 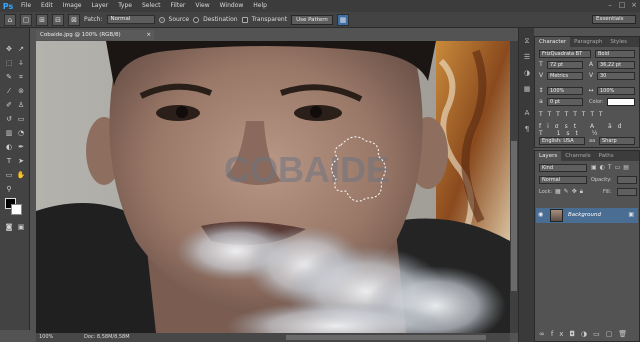 I want to click on antialias-icon: aa, so click(x=592, y=141).